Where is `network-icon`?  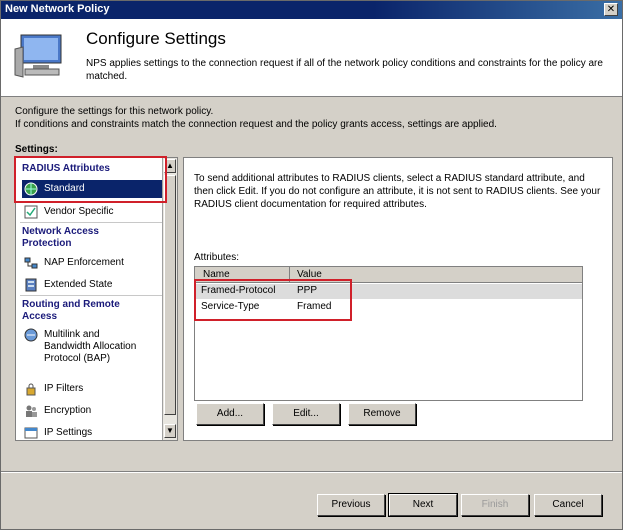
network-icon is located at coordinates (31, 263).